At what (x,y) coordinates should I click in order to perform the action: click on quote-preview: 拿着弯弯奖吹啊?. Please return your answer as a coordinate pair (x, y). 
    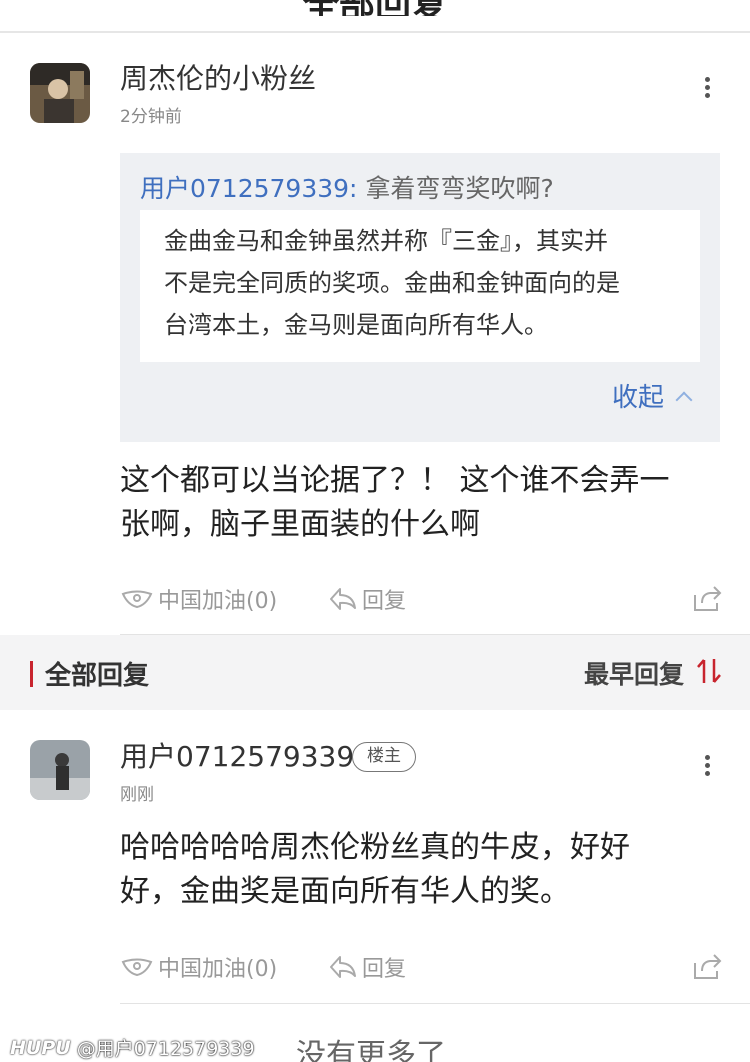
    Looking at the image, I should click on (459, 188).